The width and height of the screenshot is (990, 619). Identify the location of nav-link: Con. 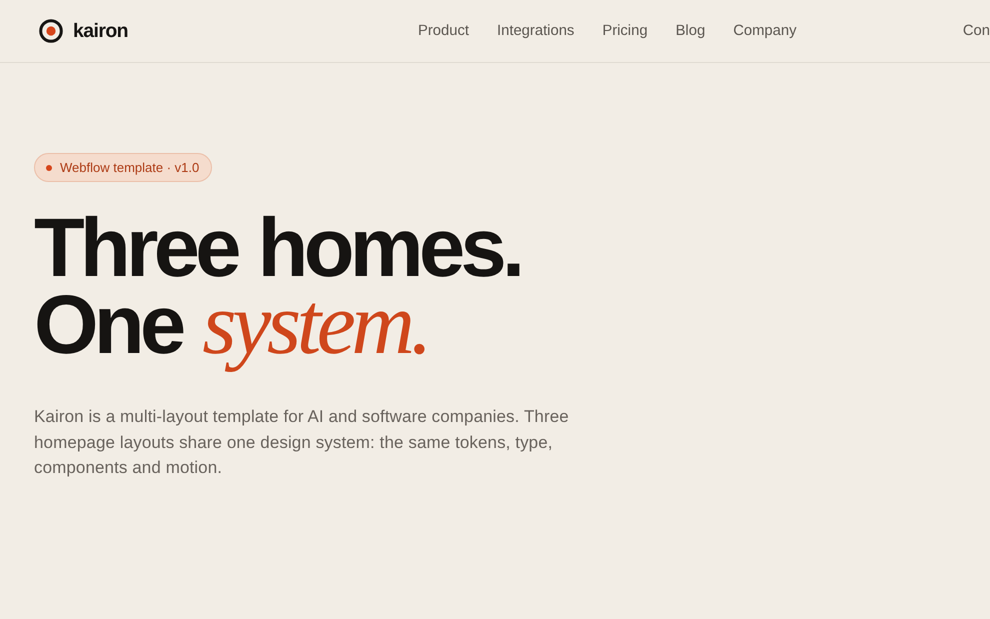
(976, 31).